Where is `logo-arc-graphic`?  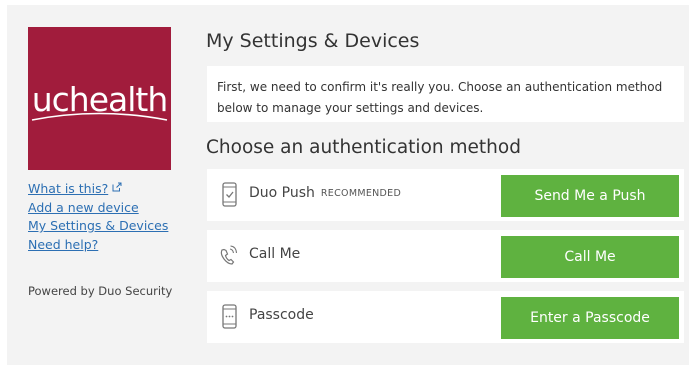
logo-arc-graphic is located at coordinates (99, 116).